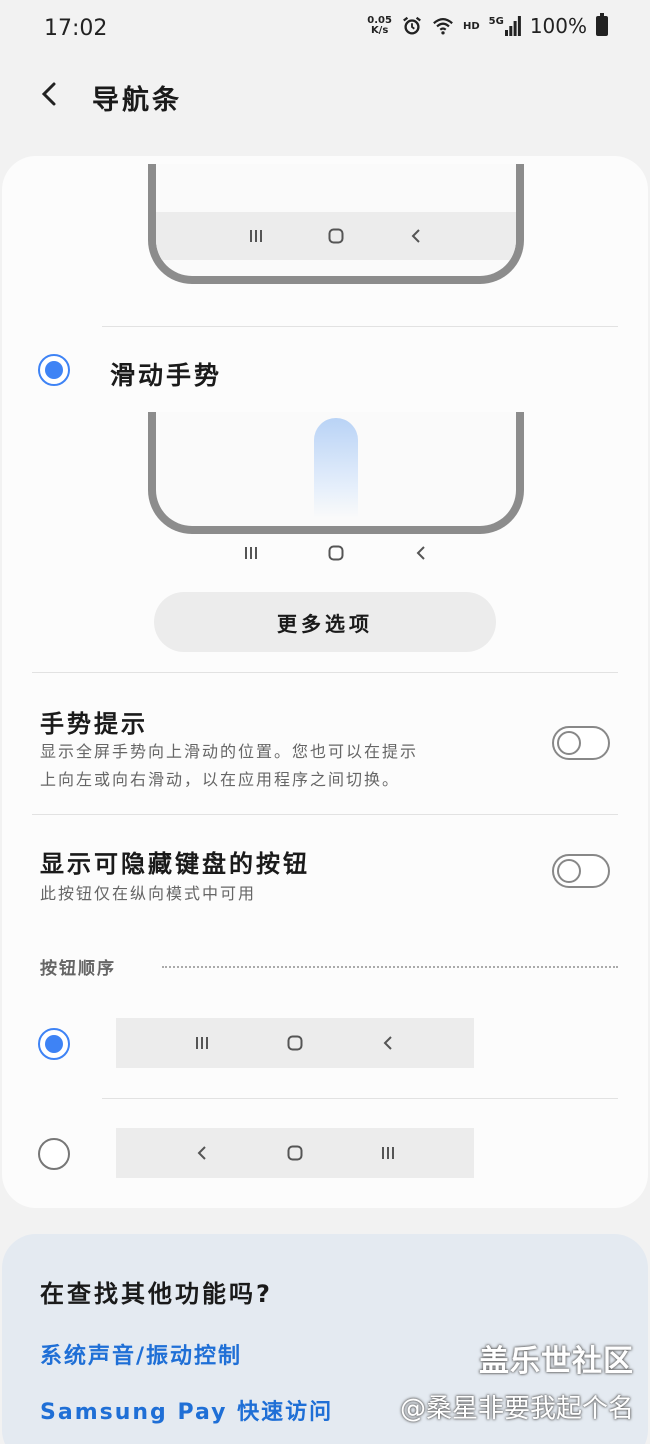 This screenshot has height=1444, width=650. I want to click on keyboard-button-toggle, so click(581, 871).